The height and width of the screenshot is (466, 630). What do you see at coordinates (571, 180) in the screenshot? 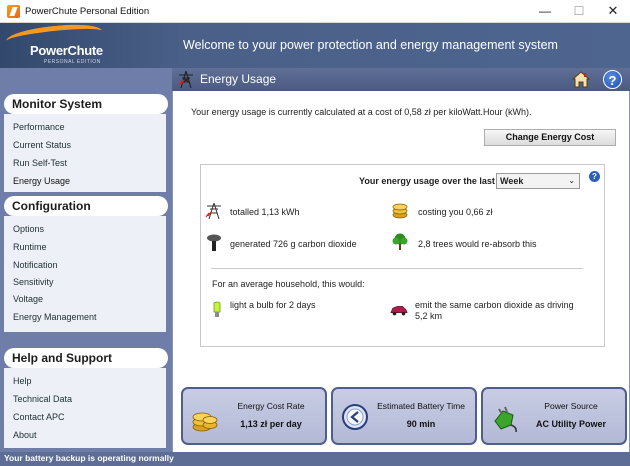
I see `chevron-down-icon: ⌄` at bounding box center [571, 180].